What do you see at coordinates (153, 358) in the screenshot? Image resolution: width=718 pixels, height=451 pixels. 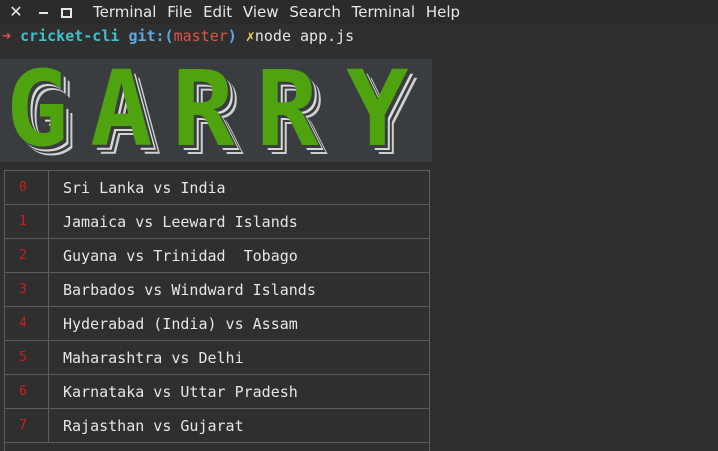 I see `match-title: Maharashtra vs Delhi` at bounding box center [153, 358].